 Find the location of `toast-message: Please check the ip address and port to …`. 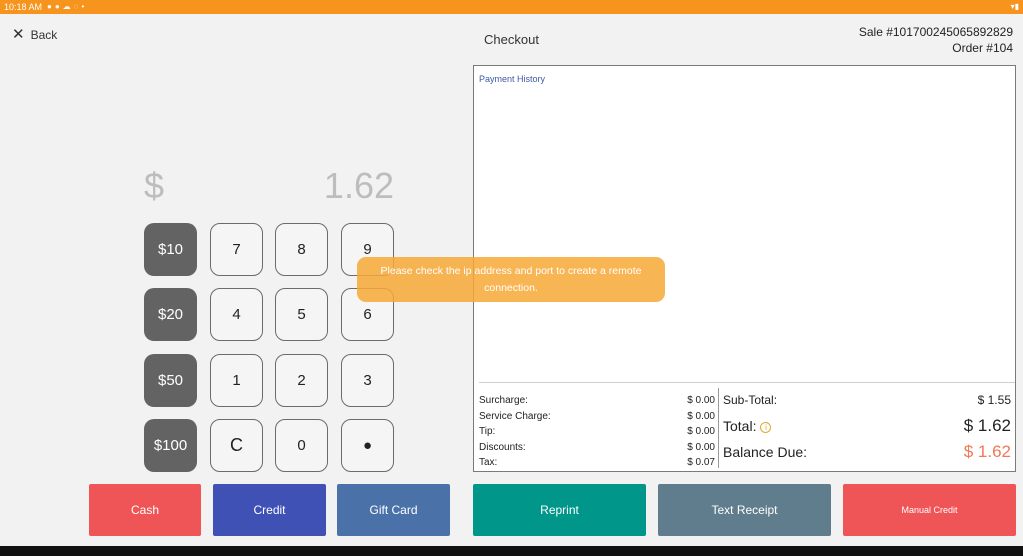

toast-message: Please check the ip address and port to … is located at coordinates (511, 279).